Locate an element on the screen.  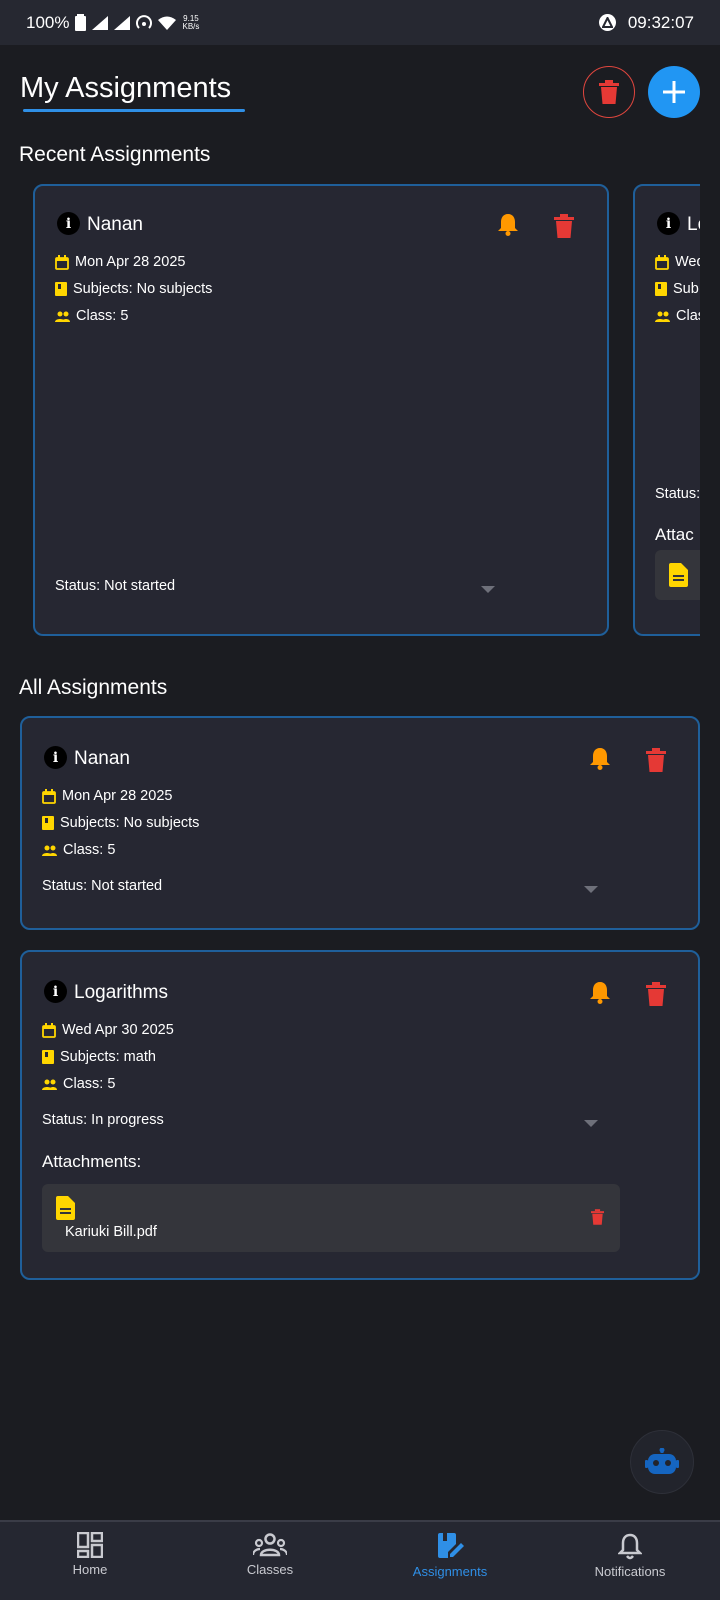
all-section-title: All Assignments is located at coordinates (93, 687).